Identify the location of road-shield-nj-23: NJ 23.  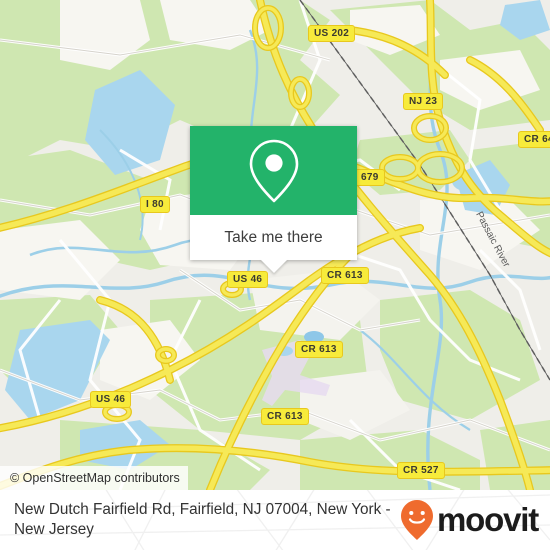
(423, 101).